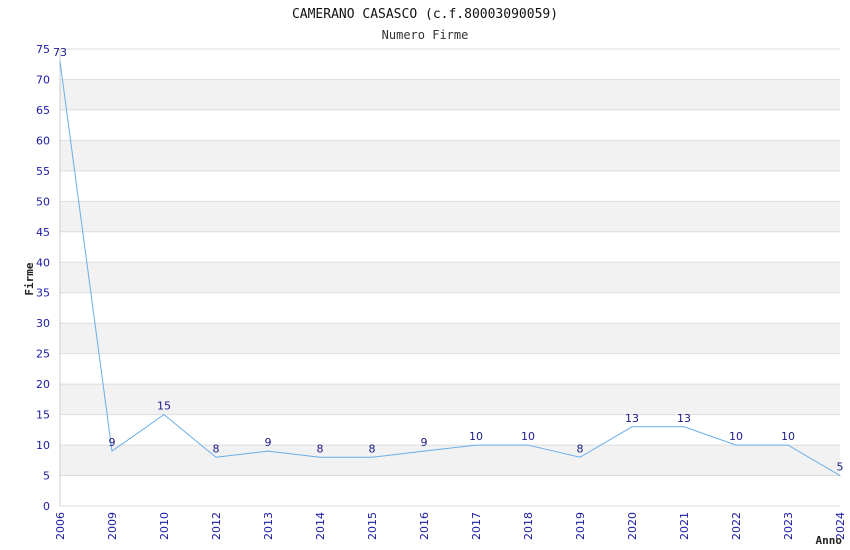 This screenshot has width=850, height=550. Describe the element at coordinates (528, 526) in the screenshot. I see `x-tick-label: 2018` at that location.